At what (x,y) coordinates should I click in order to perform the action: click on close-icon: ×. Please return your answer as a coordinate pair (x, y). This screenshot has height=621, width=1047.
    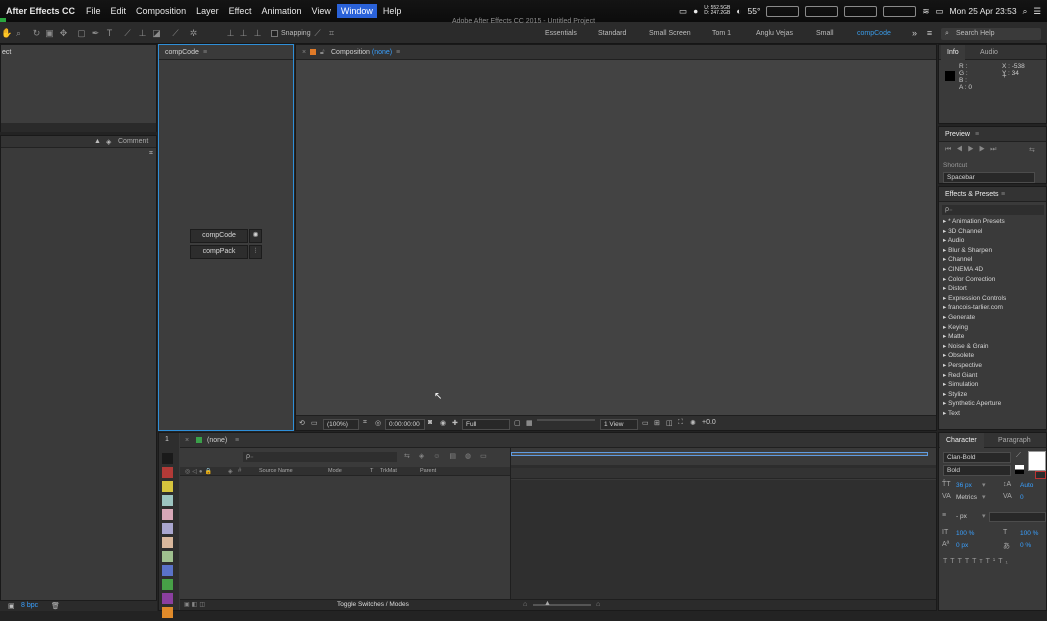
    Looking at the image, I should click on (187, 440).